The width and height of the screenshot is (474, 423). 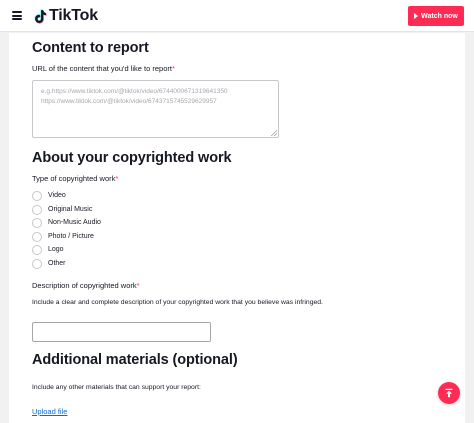 I want to click on watch-now-button: Watch now, so click(x=436, y=16).